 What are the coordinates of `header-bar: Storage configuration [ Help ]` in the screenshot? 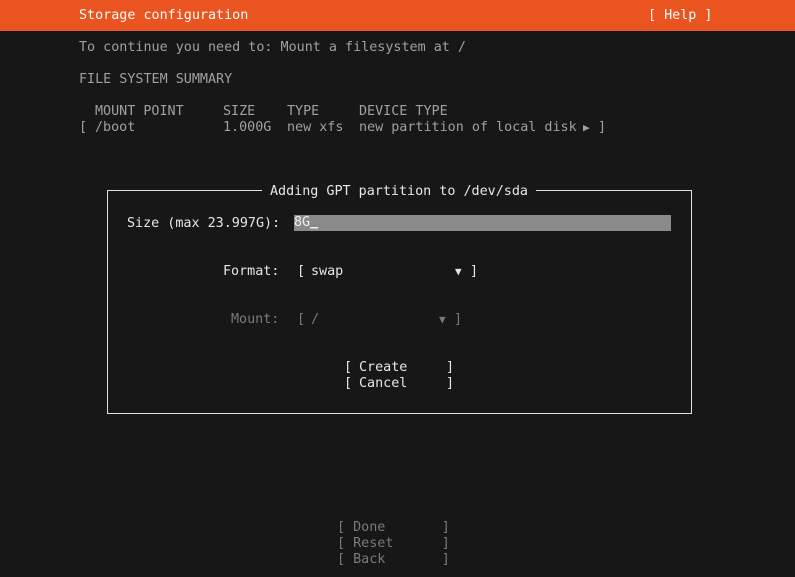 It's located at (397, 15).